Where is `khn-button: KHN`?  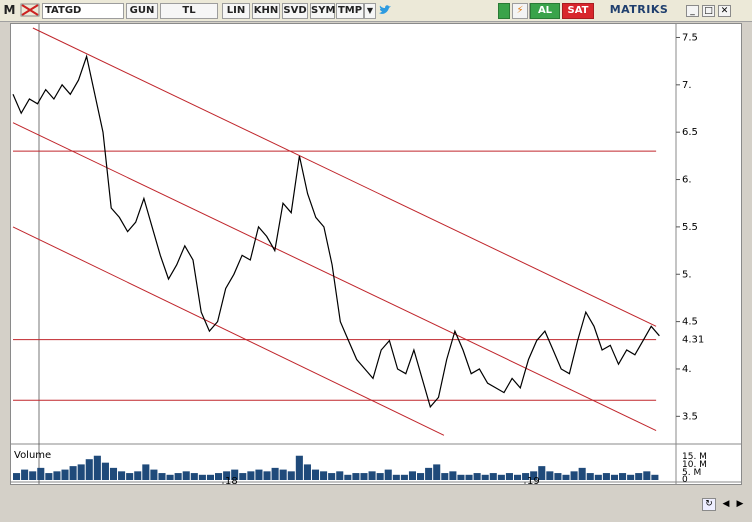
khn-button: KHN is located at coordinates (266, 11).